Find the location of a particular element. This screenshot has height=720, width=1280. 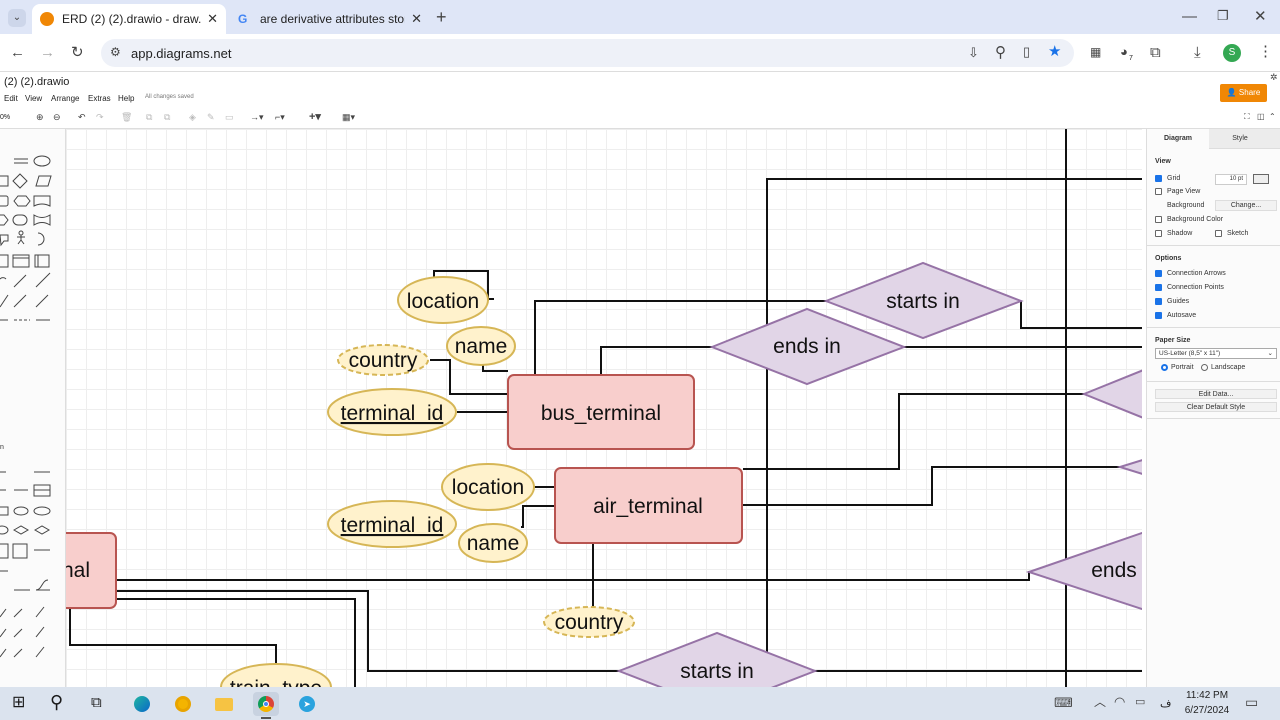

notifications-icon: ▭ is located at coordinates (1251, 702).